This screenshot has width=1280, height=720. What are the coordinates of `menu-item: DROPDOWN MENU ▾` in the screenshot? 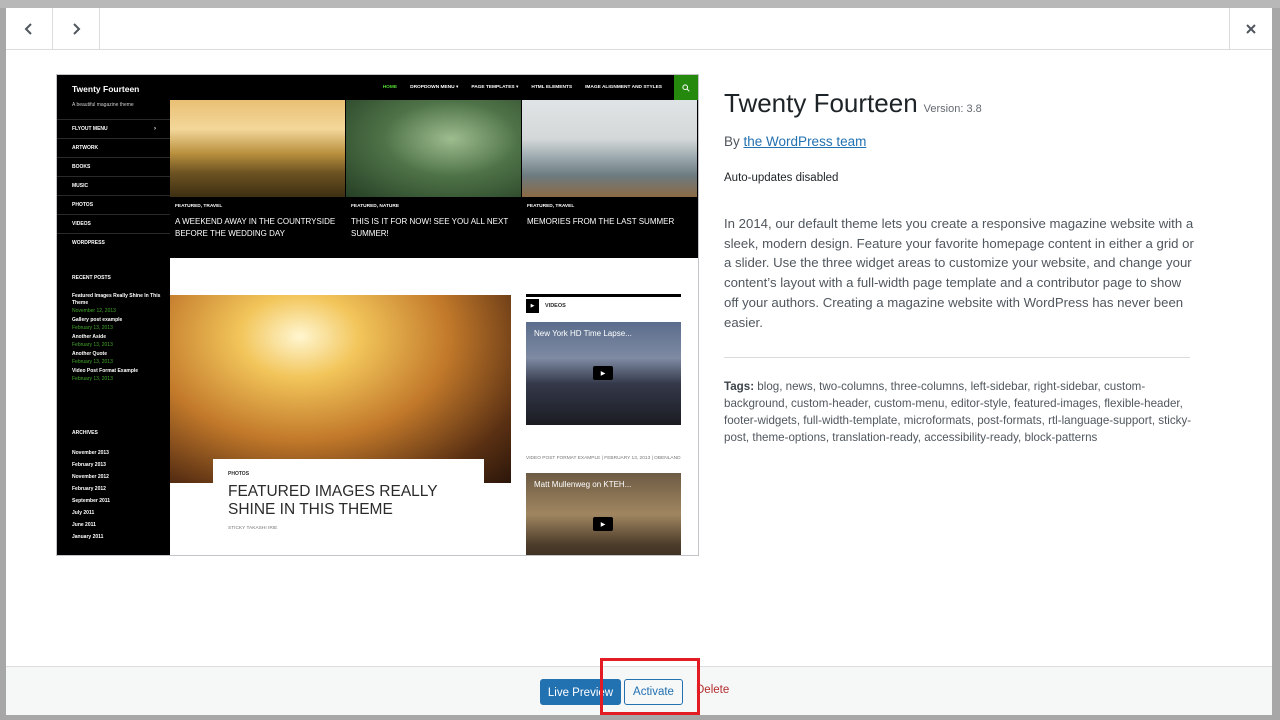 It's located at (434, 87).